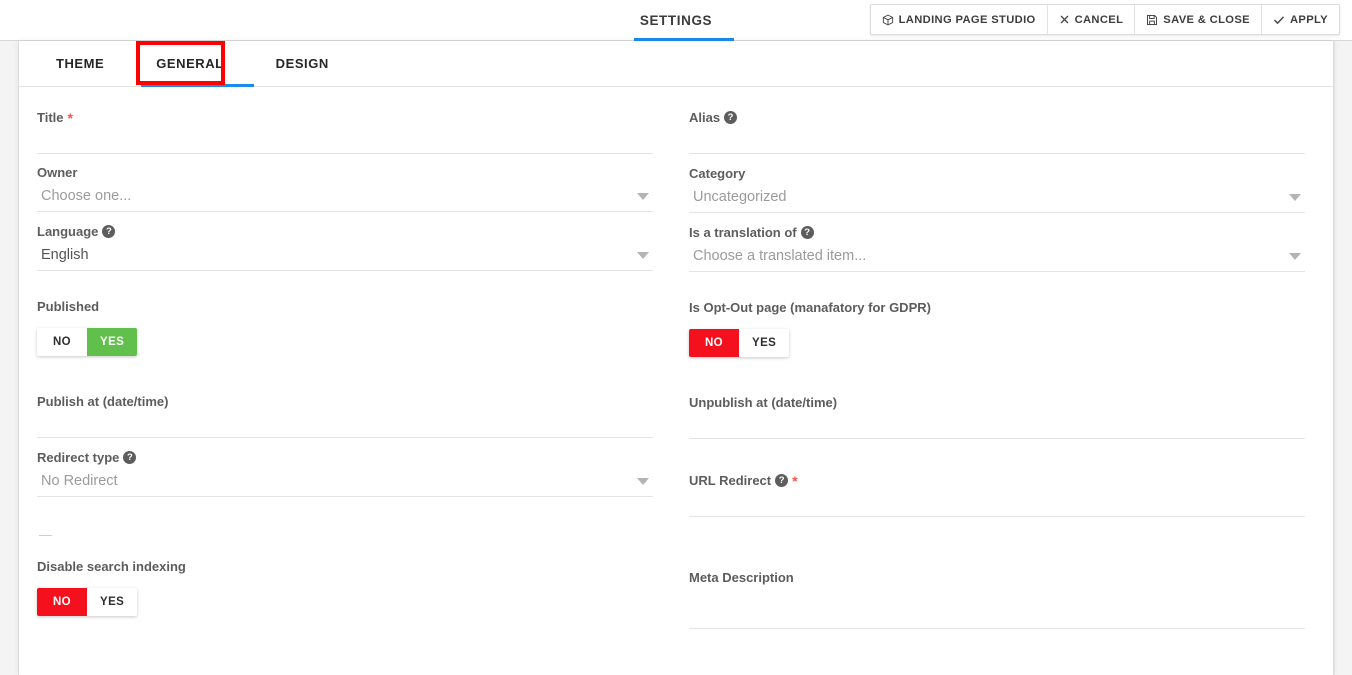 The image size is (1352, 675). Describe the element at coordinates (79, 481) in the screenshot. I see `redirect-type-value: No Redirect` at that location.